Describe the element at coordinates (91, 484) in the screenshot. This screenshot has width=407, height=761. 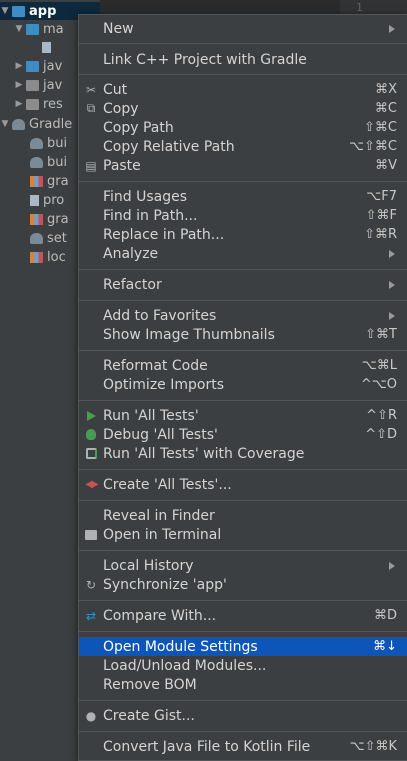
I see `create-test-icon: ◀▶` at that location.